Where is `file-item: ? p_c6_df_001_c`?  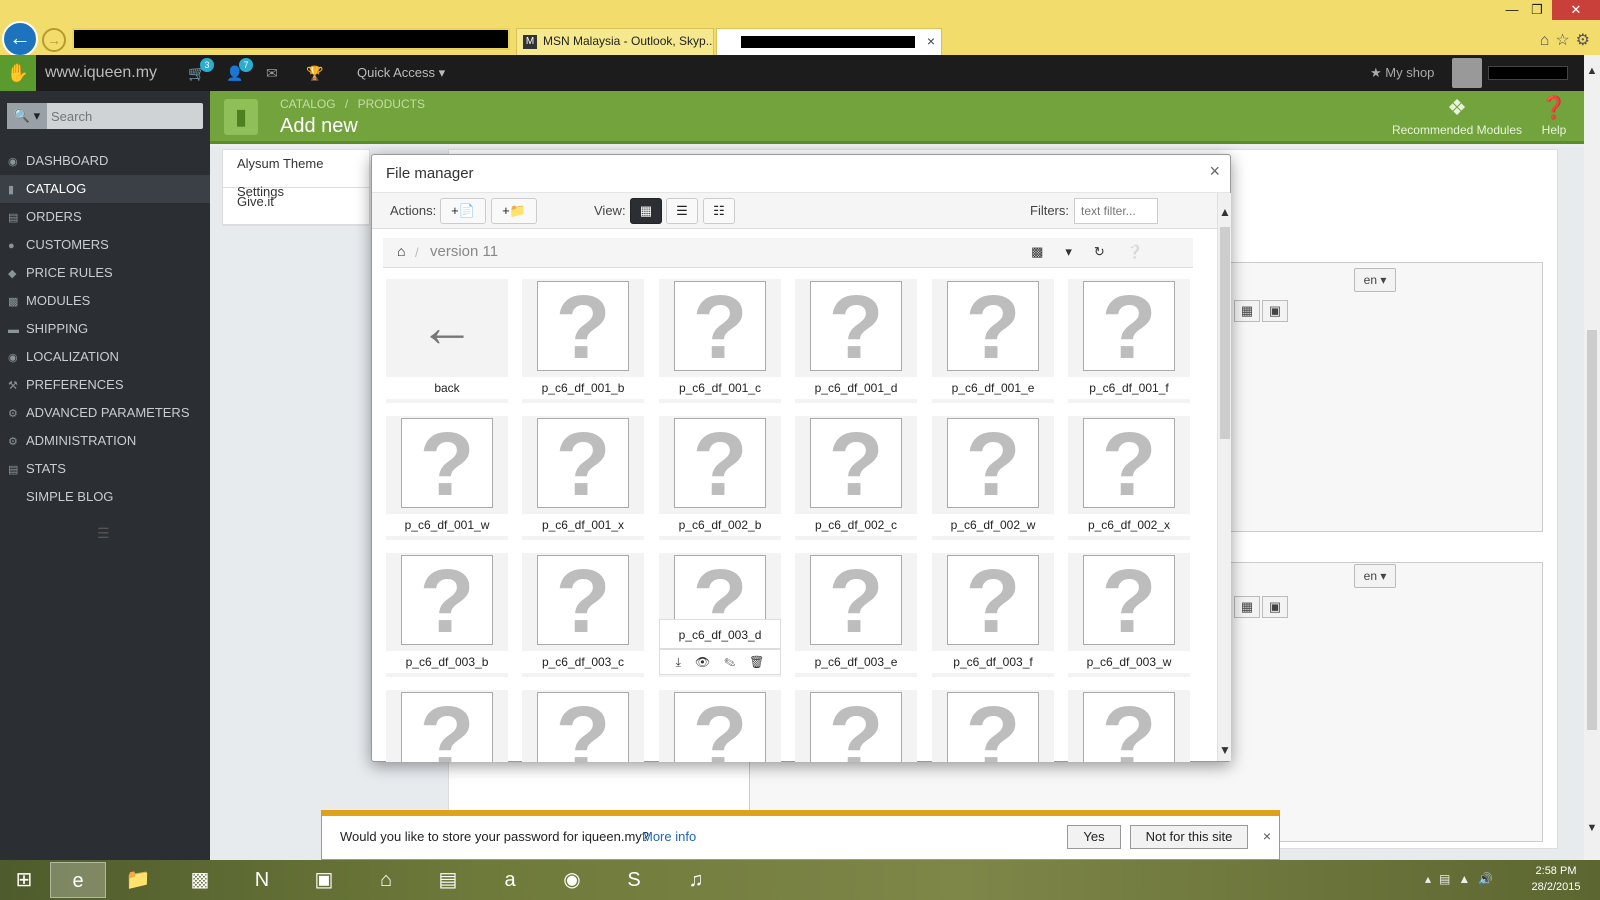
file-item: ? p_c6_df_001_c is located at coordinates (720, 341).